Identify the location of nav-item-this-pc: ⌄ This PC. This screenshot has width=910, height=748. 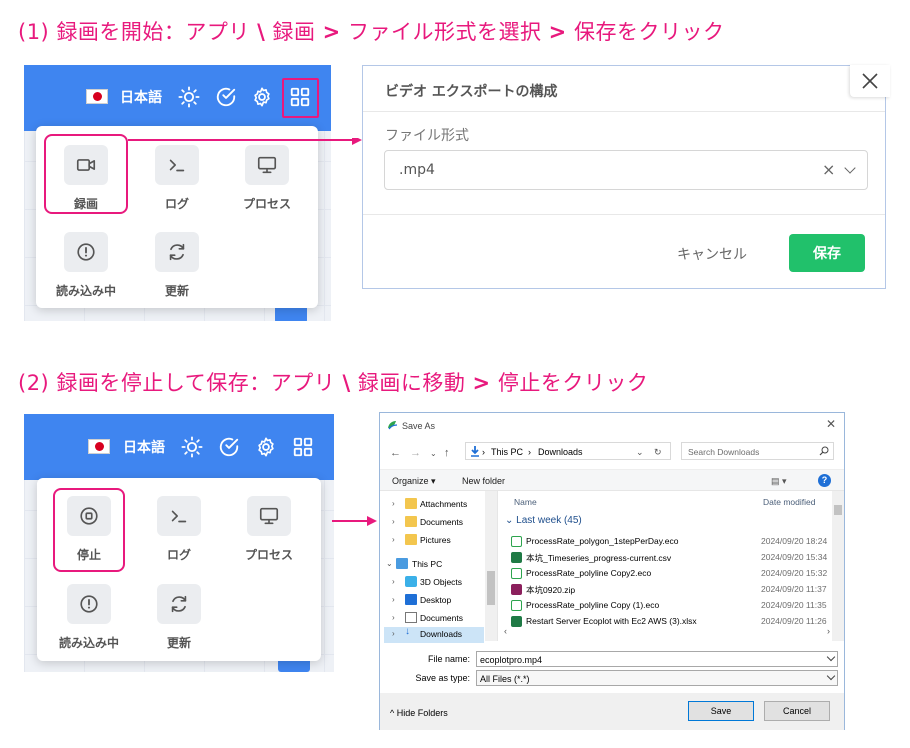
(438, 565).